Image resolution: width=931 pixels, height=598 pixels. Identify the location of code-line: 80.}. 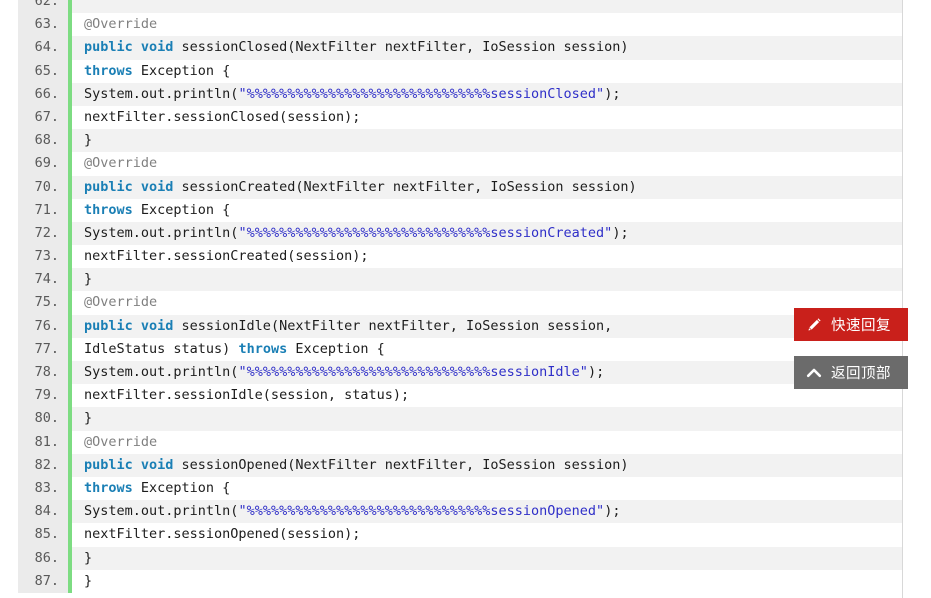
(451, 419).